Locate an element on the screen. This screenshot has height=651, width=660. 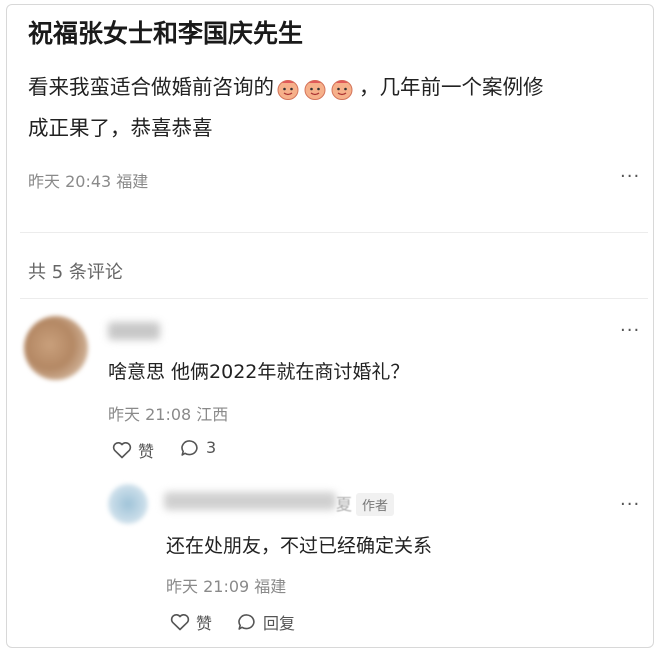
reply-more-button: ··· is located at coordinates (630, 504).